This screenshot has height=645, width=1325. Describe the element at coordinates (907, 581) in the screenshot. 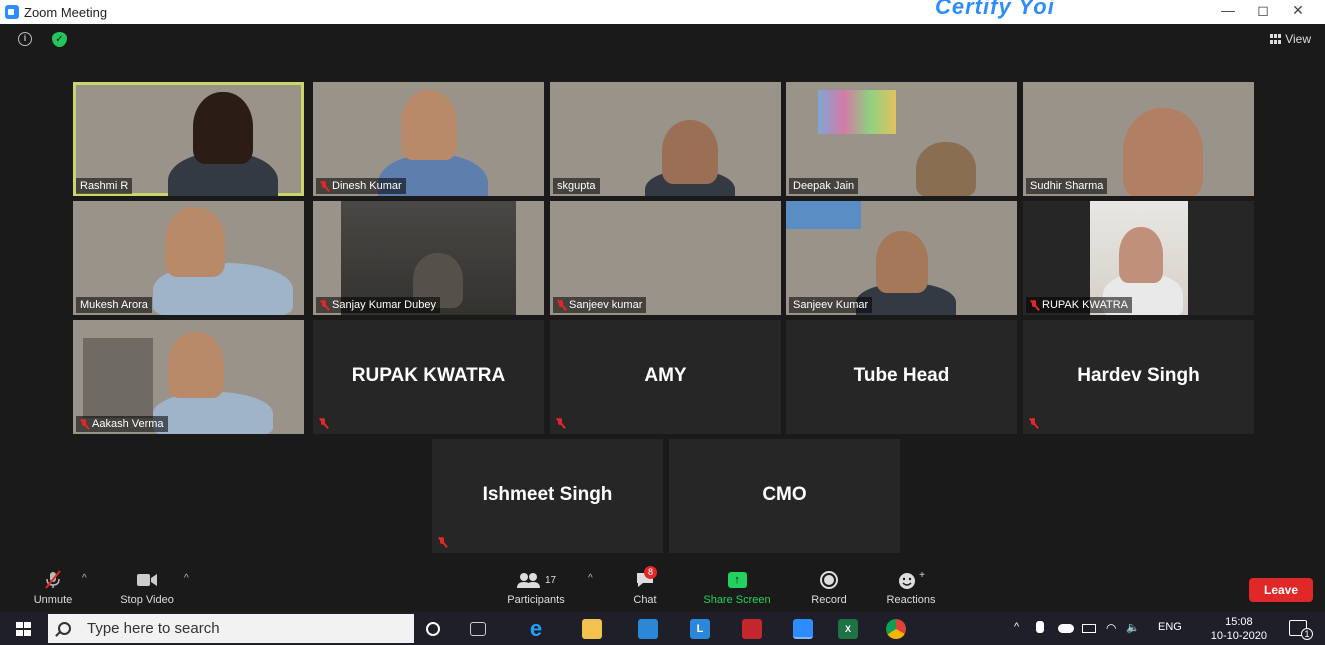

I see `reactions-smiley-icon` at that location.